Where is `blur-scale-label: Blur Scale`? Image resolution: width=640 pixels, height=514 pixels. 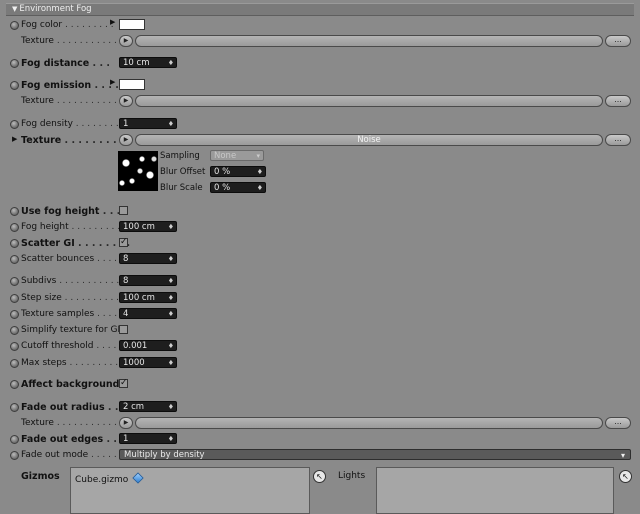 blur-scale-label: Blur Scale is located at coordinates (181, 188).